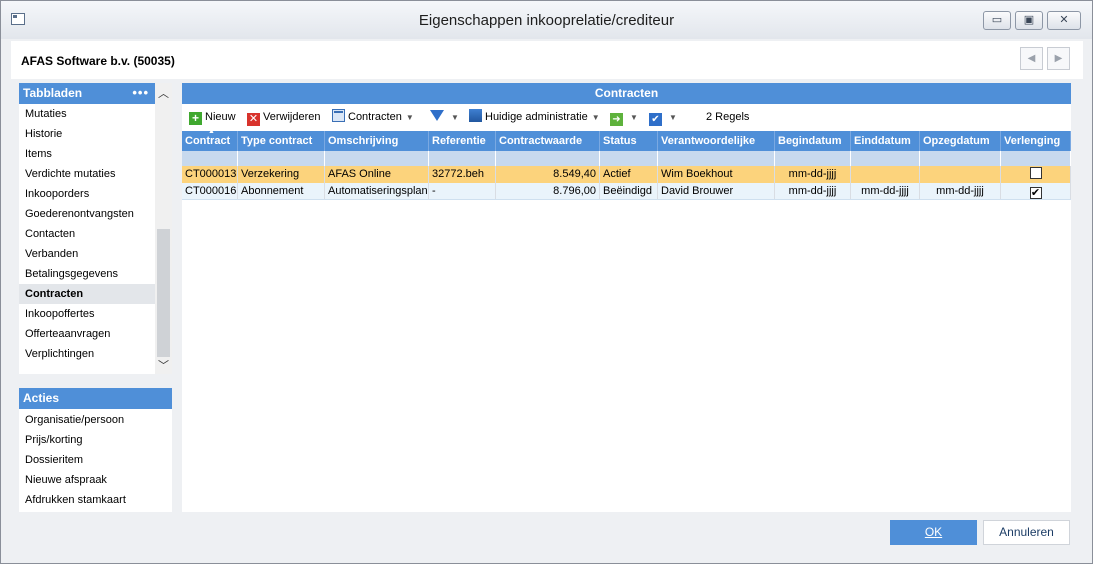  I want to click on verlenging-checkbox: ✔, so click(1035, 193).